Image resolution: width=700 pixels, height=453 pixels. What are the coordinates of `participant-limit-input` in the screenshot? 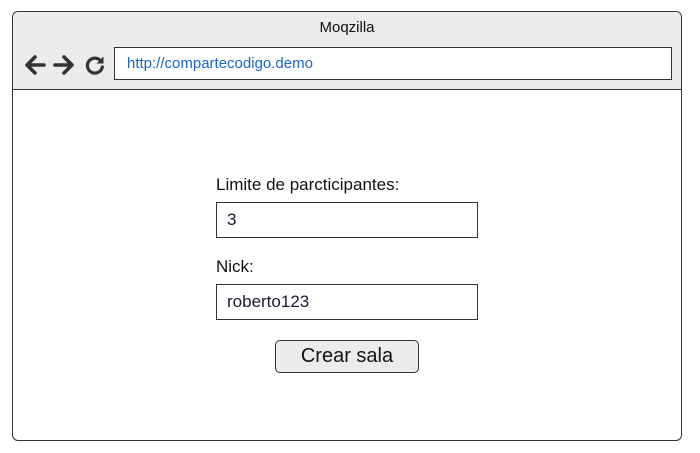 It's located at (347, 220).